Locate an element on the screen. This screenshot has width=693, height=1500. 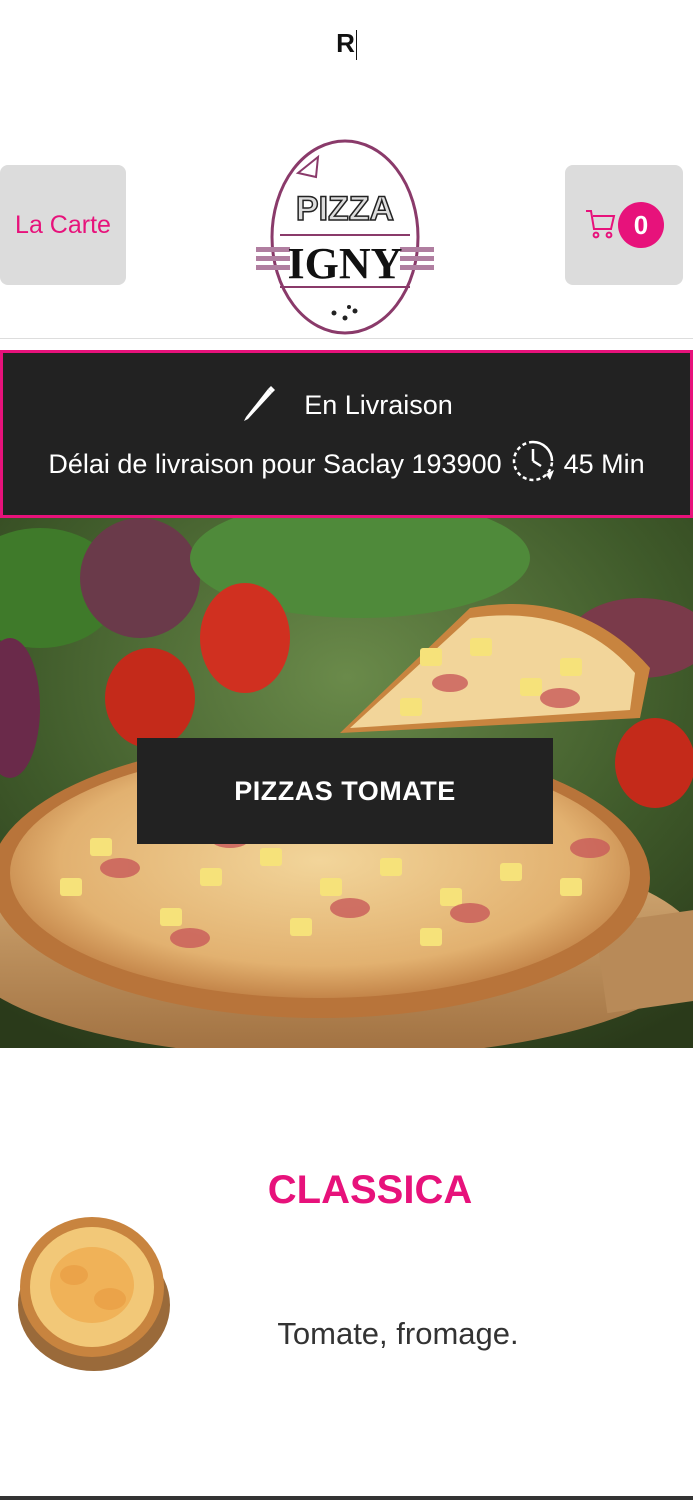
cart-button: 0 is located at coordinates (624, 225).